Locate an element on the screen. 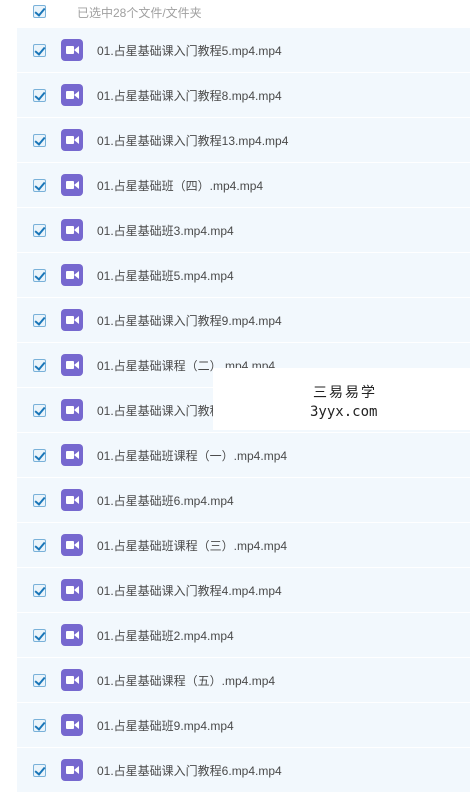 This screenshot has width=470, height=802. watermark: 三易易学 3yyx.com is located at coordinates (341, 399).